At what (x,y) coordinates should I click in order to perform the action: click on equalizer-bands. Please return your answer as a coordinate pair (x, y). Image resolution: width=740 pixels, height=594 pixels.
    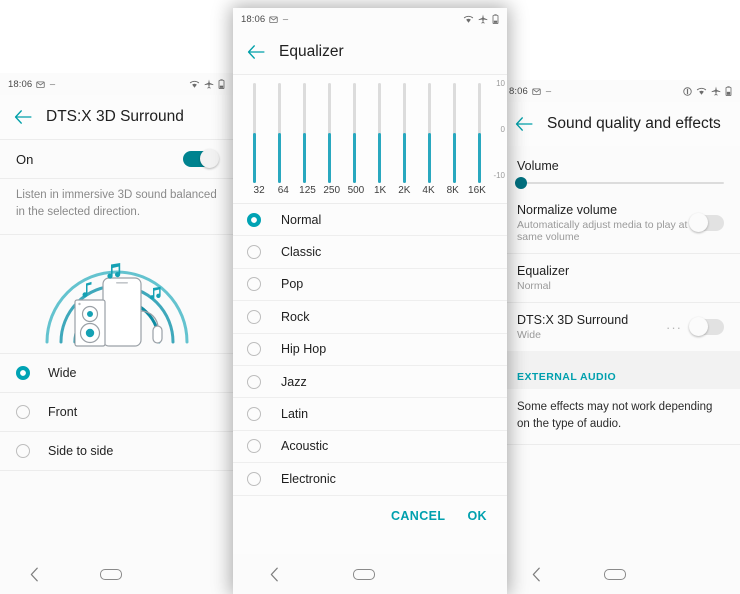
    Looking at the image, I should click on (370, 129).